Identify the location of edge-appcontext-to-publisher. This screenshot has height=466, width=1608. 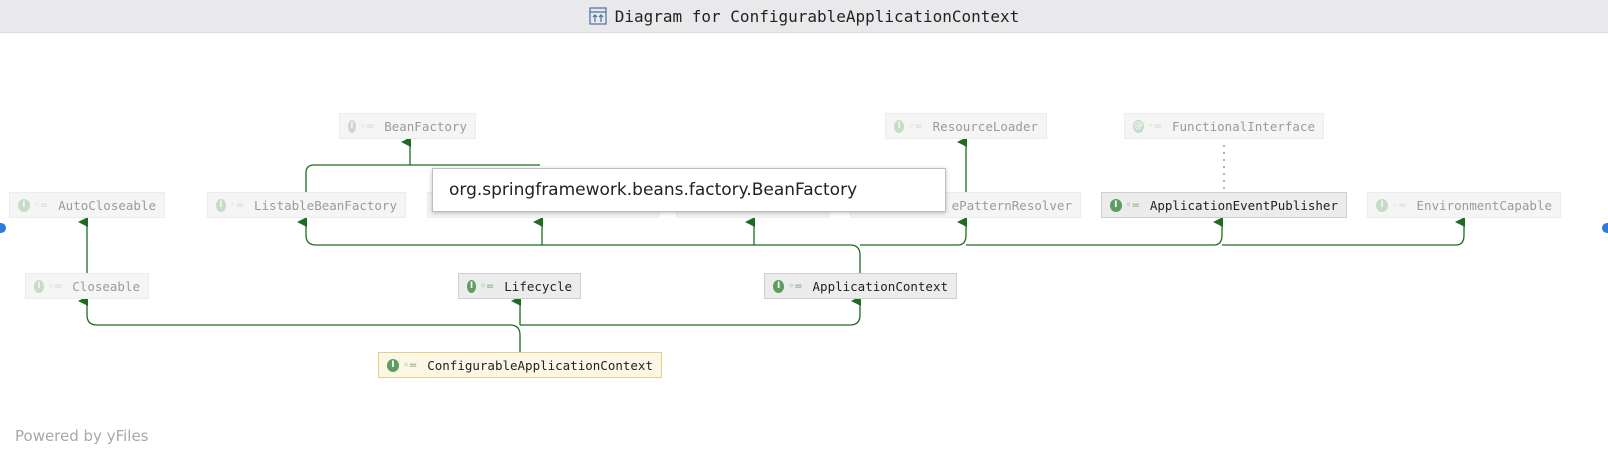
(1094, 231).